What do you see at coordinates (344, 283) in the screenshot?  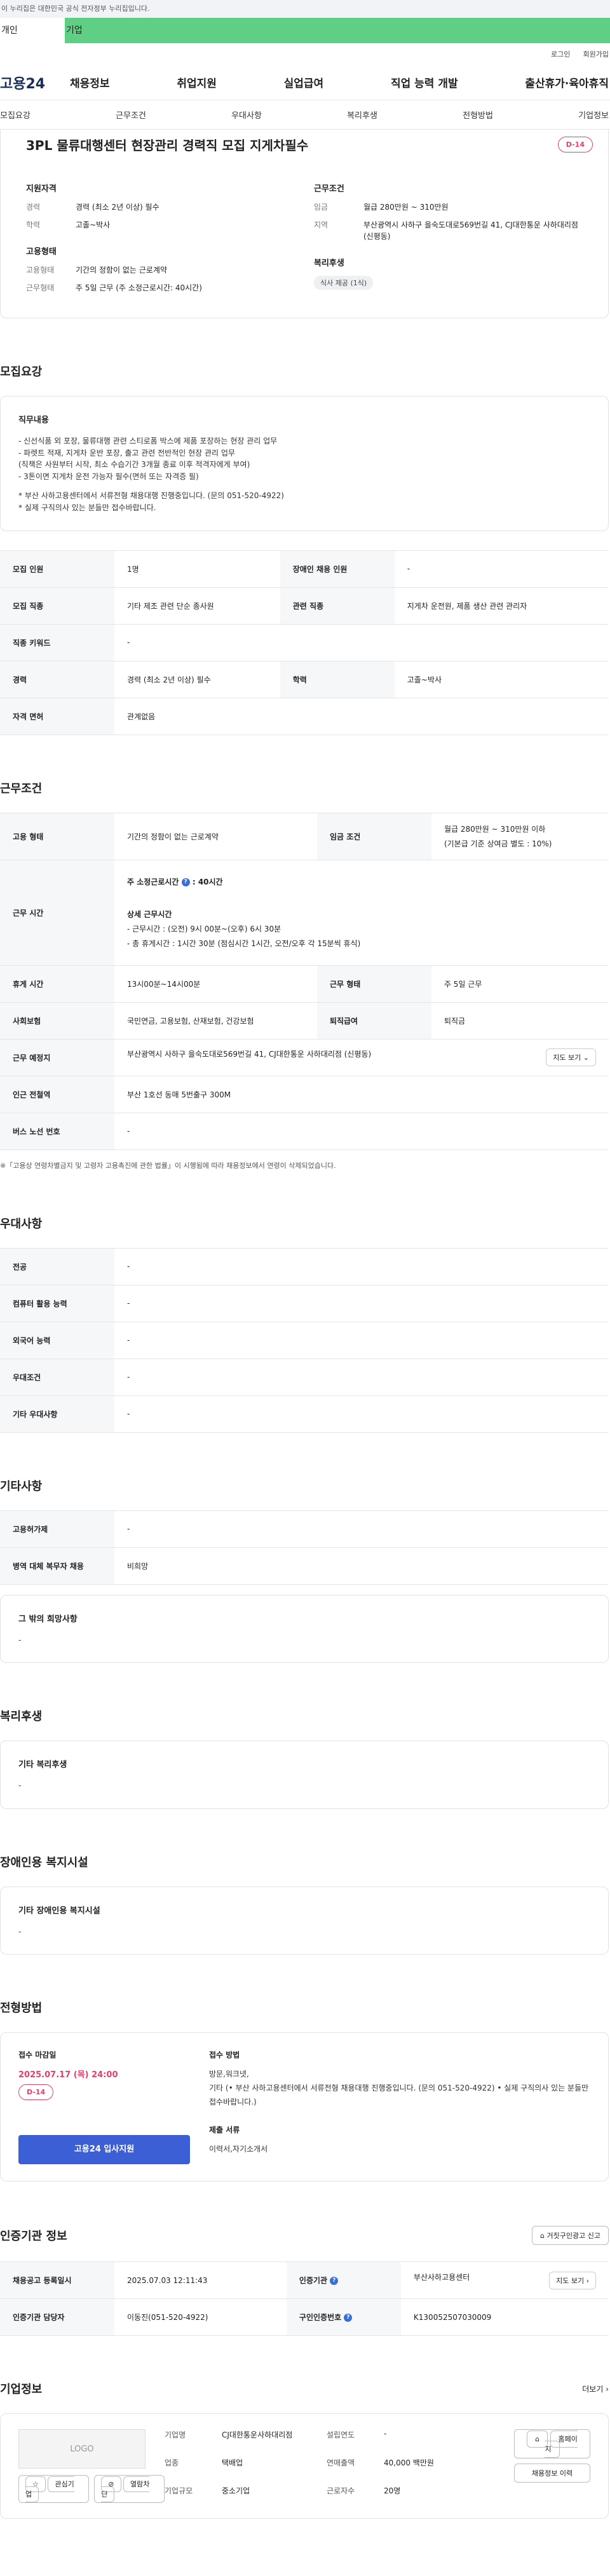 I see `welfare-chip: 식사 제공 (1식)` at bounding box center [344, 283].